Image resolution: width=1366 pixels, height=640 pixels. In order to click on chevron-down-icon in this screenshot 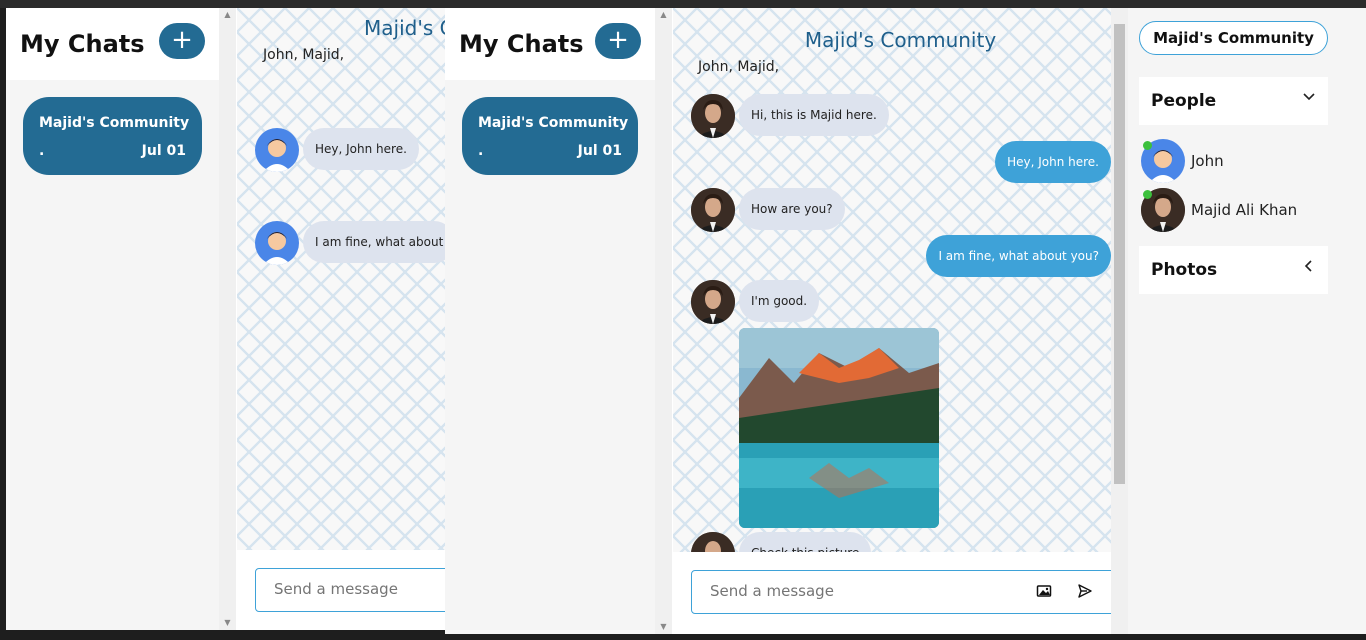, I will do `click(1309, 98)`.